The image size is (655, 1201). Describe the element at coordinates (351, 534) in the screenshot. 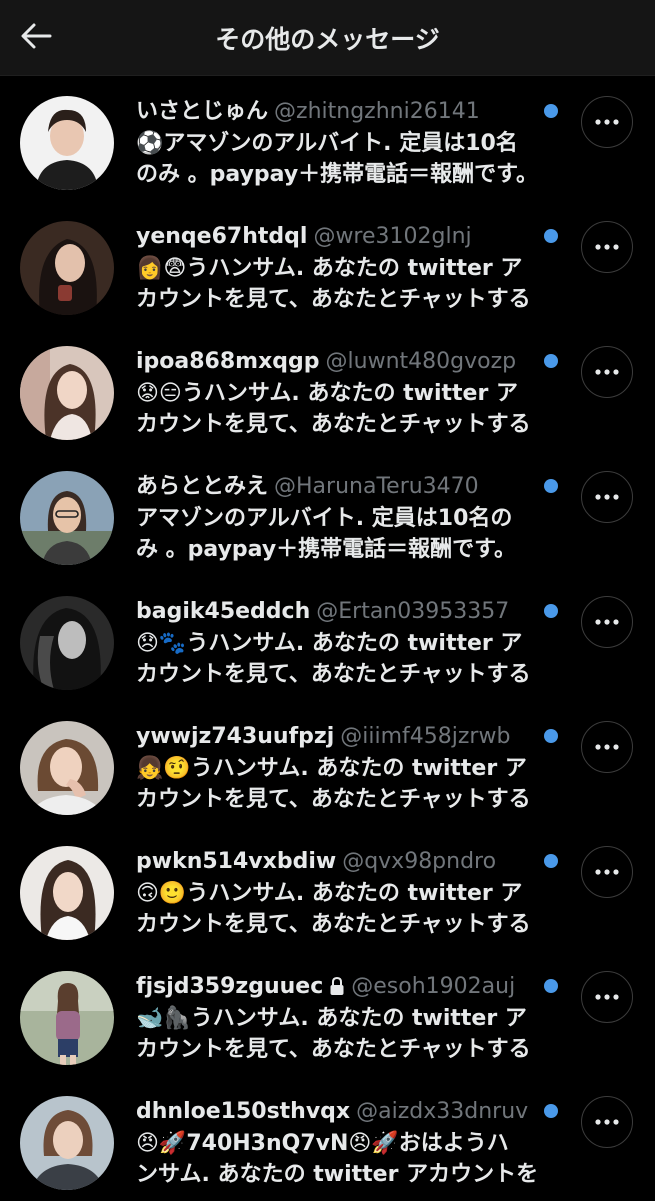

I see `message-preview: アマゾンのアルバイト. 定員は10名の み 。paypay＋携帯電話＝報酬です。` at that location.